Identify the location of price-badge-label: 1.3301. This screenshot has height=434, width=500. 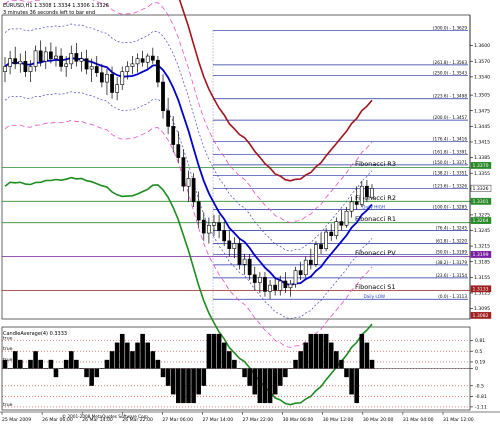
(481, 202).